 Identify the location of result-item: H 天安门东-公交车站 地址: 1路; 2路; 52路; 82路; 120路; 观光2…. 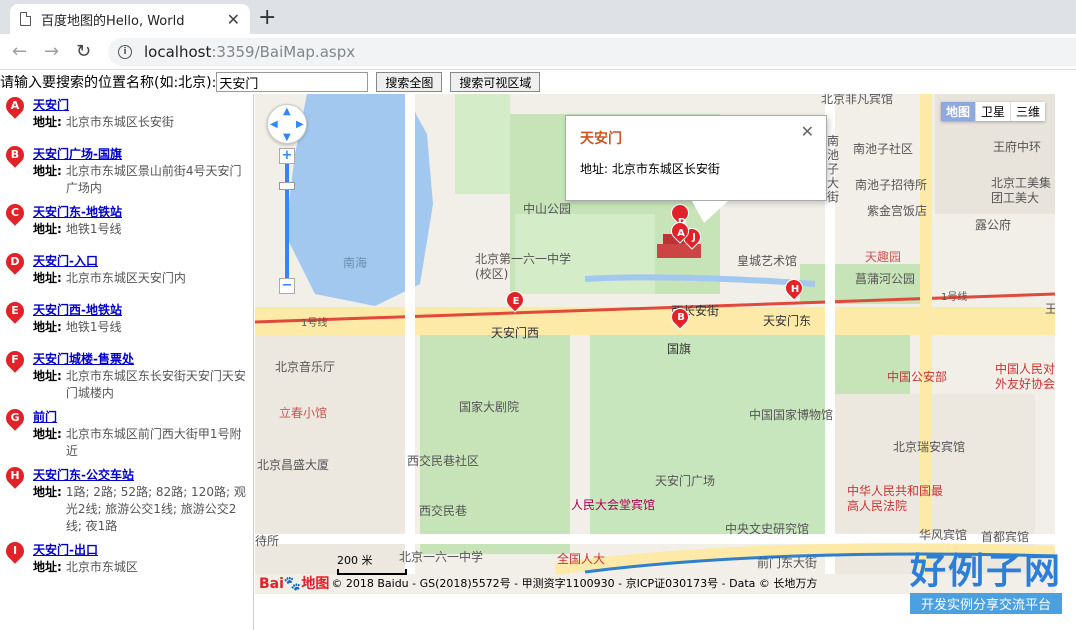
(126, 501).